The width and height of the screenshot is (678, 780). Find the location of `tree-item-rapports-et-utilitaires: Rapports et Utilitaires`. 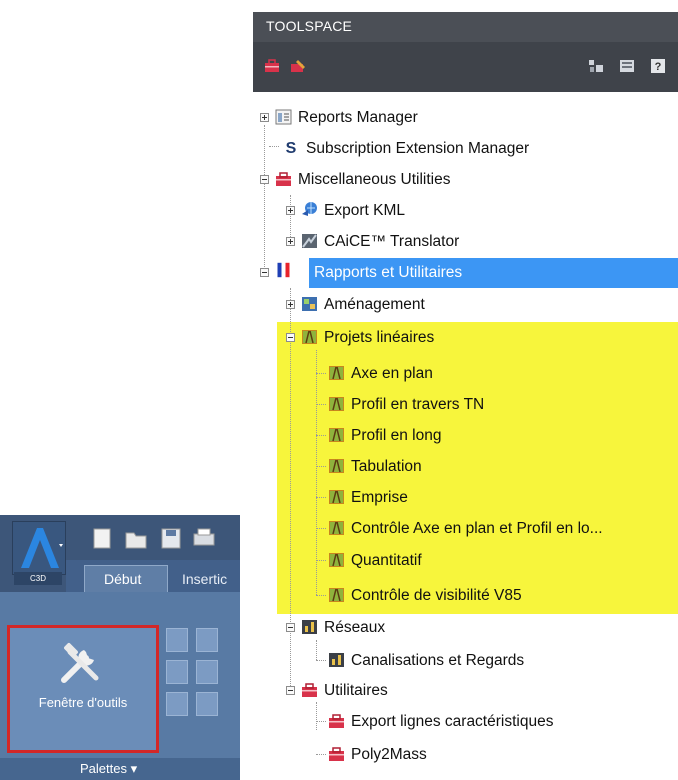

tree-item-rapports-et-utilitaires: Rapports et Utilitaires is located at coordinates (468, 272).